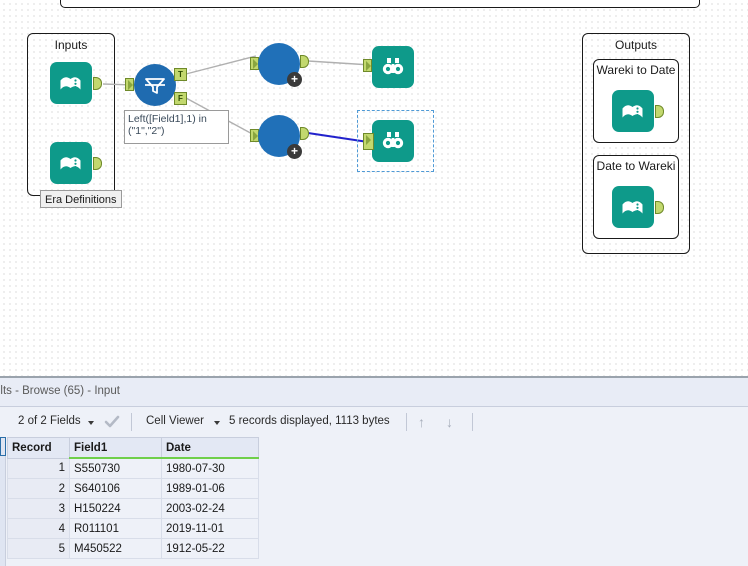  I want to click on checkmark-icon, so click(112, 422).